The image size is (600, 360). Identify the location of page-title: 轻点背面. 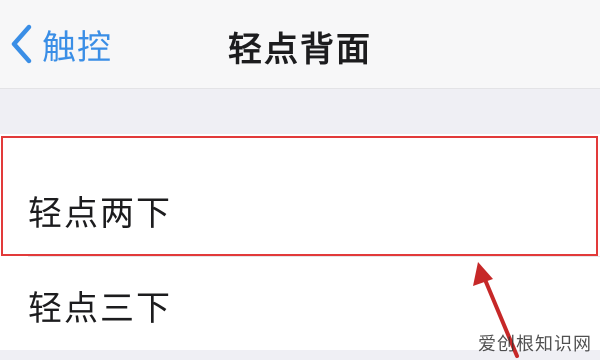
(300, 50).